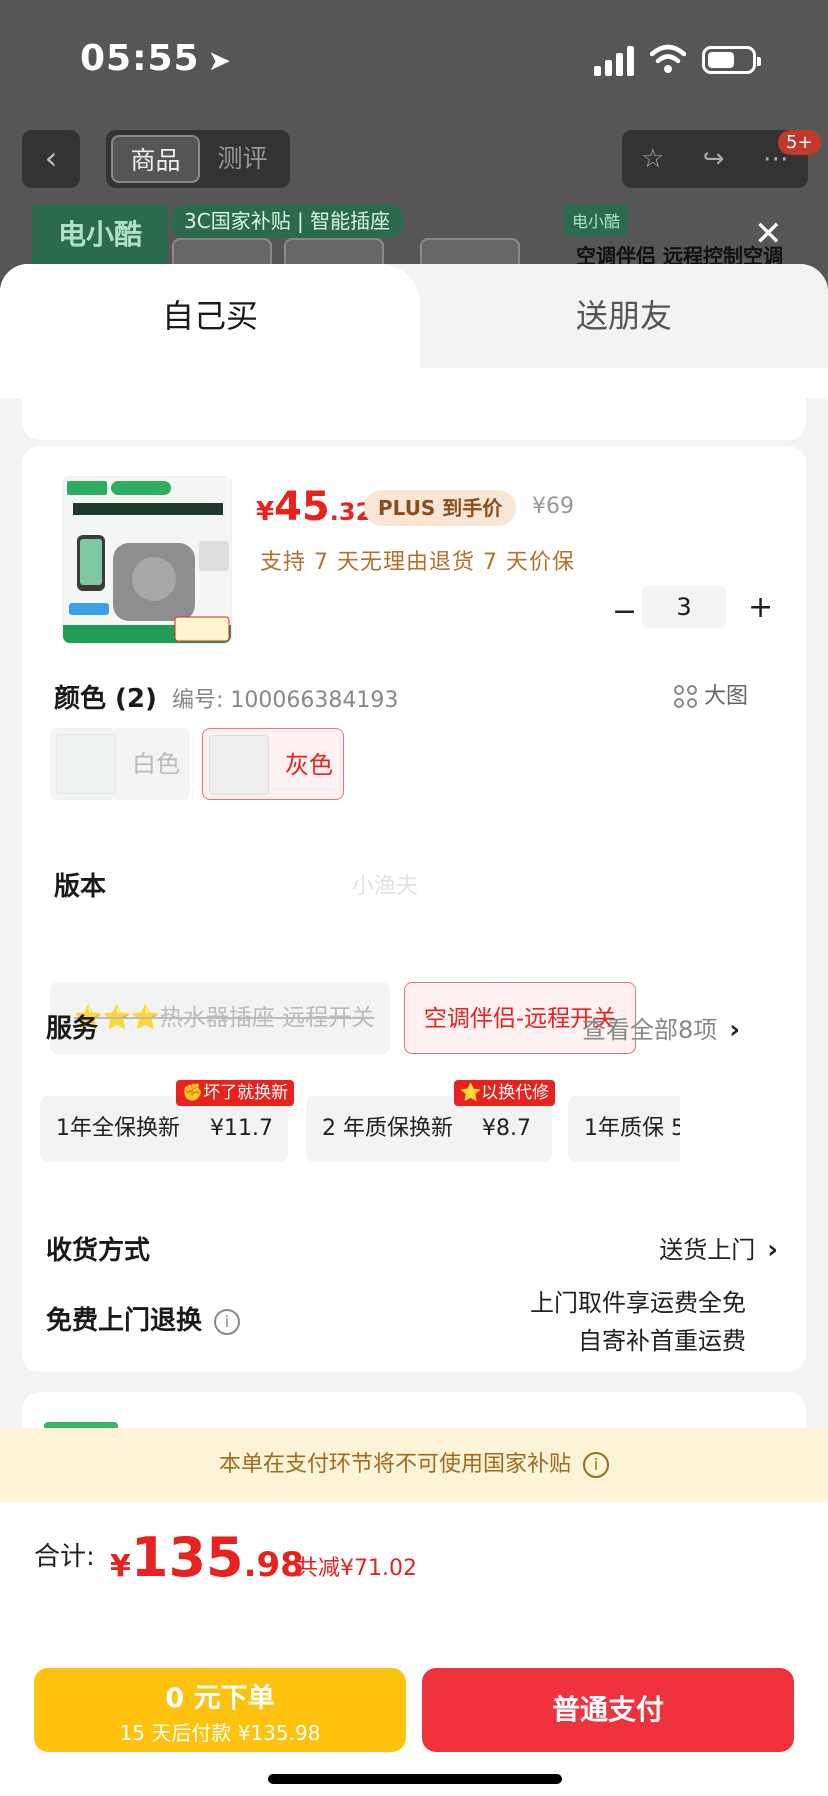 This screenshot has width=828, height=1796. Describe the element at coordinates (596, 220) in the screenshot. I see `brand-logo-small: 电小酷` at that location.